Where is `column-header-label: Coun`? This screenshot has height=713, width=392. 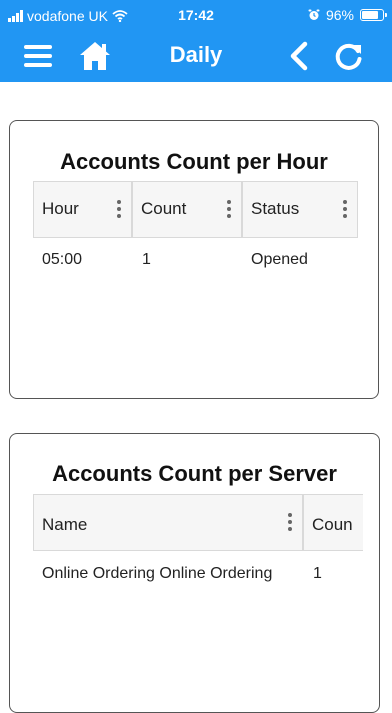
column-header-label: Coun is located at coordinates (332, 524).